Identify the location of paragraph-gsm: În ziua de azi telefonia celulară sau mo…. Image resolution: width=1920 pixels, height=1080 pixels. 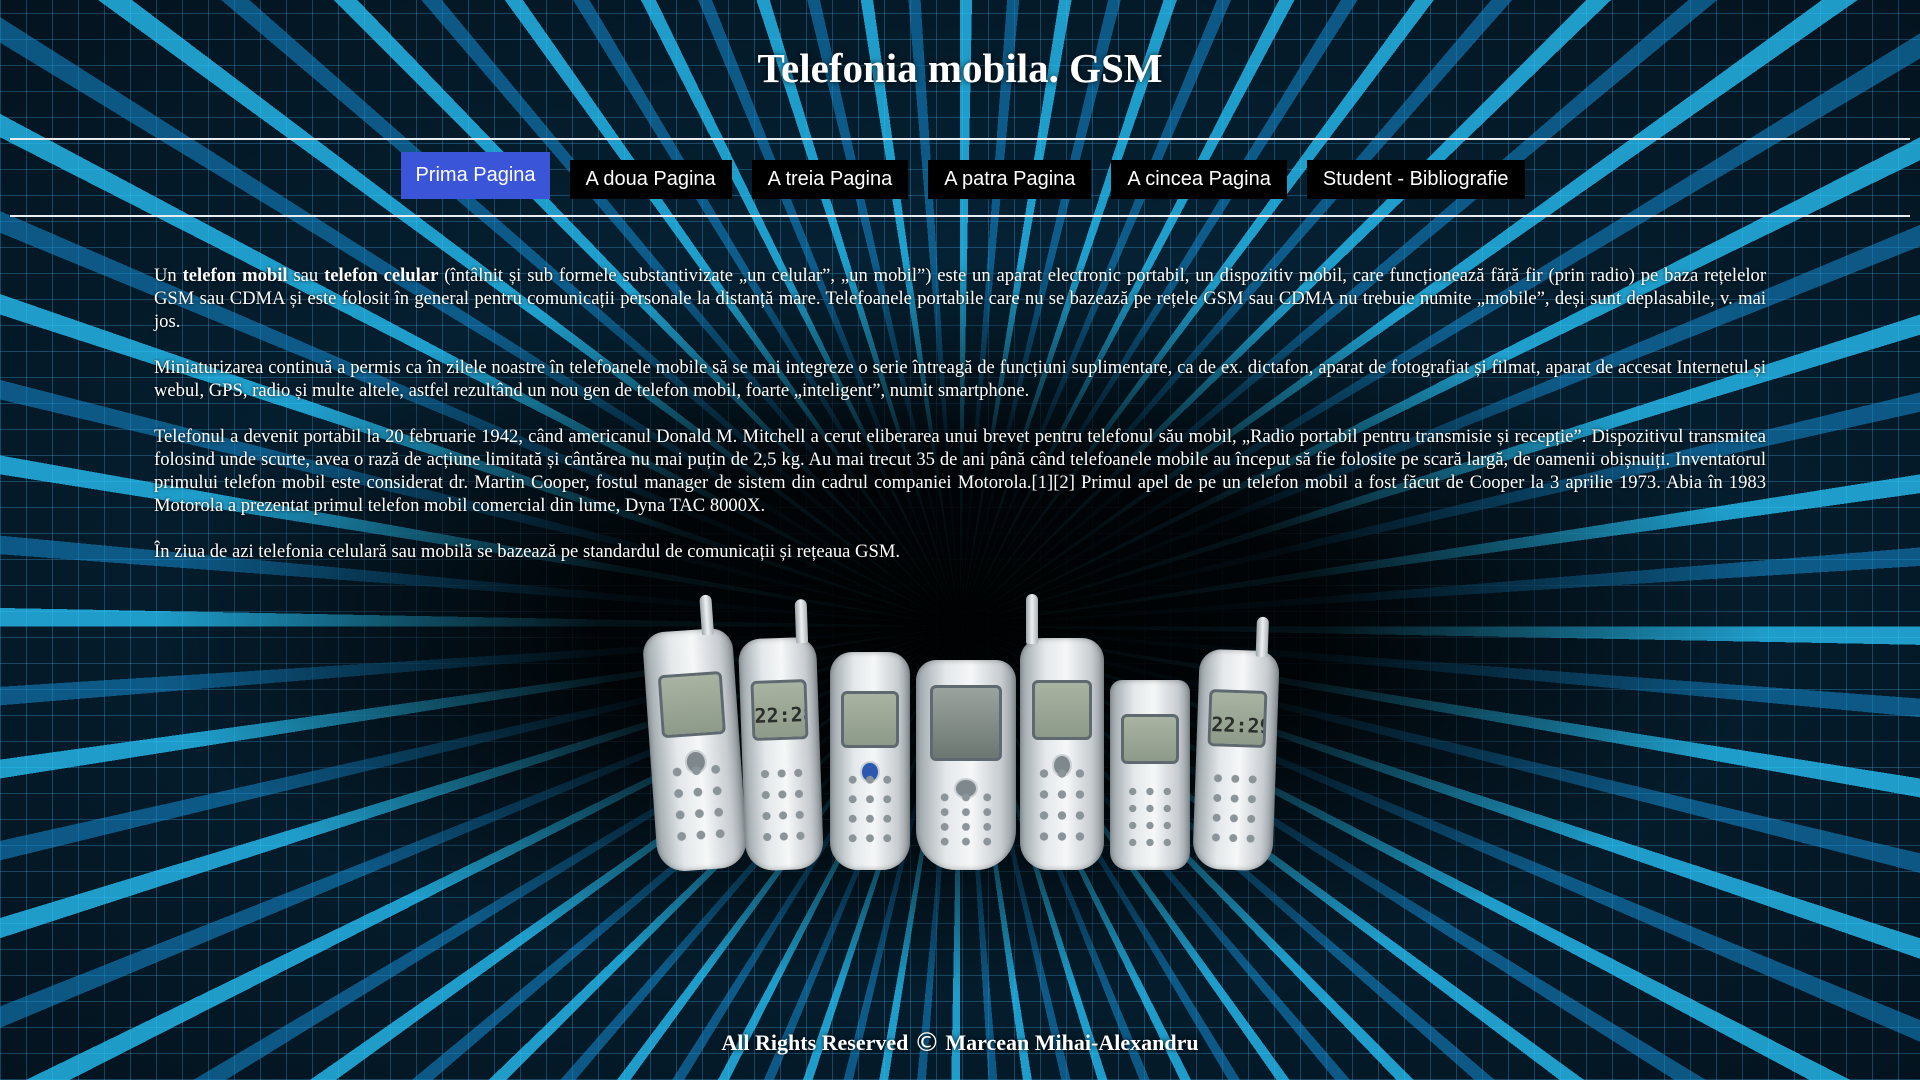
(527, 551).